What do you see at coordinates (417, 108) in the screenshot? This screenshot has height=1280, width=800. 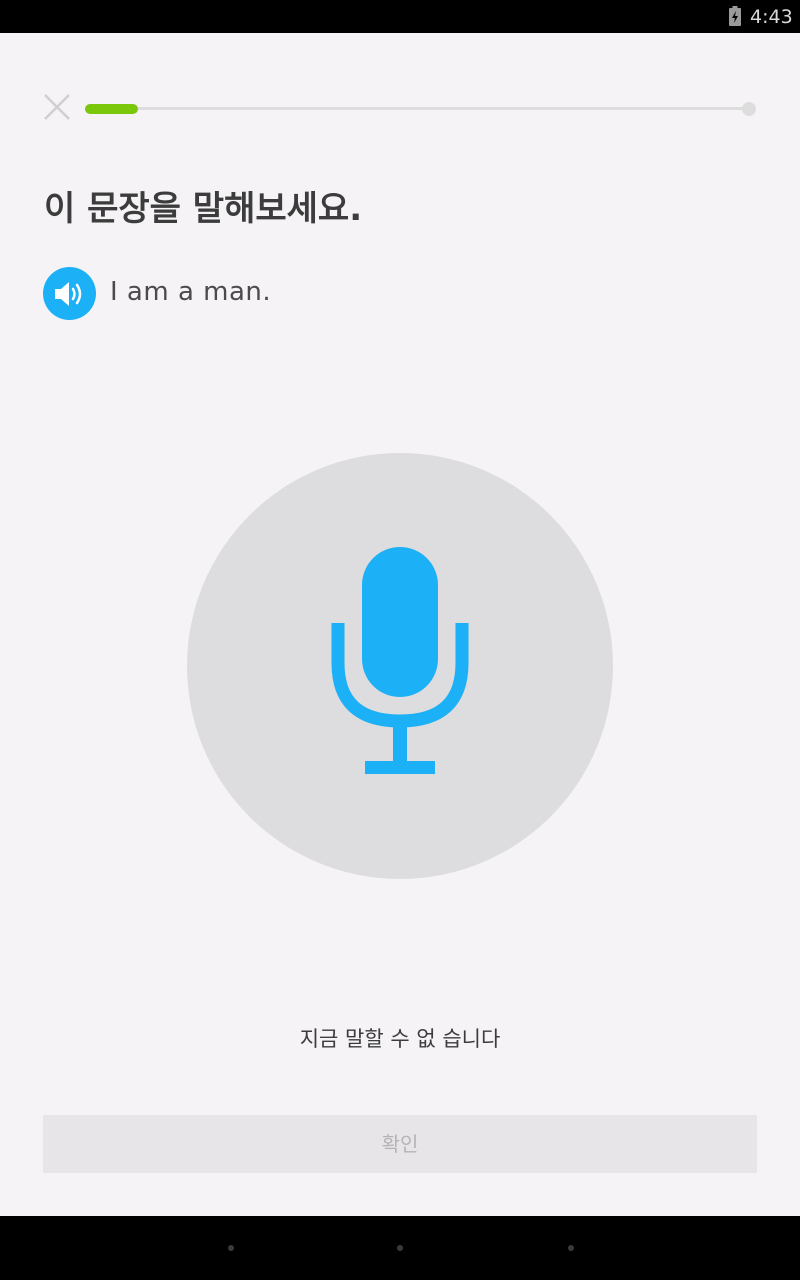 I see `progress-track` at bounding box center [417, 108].